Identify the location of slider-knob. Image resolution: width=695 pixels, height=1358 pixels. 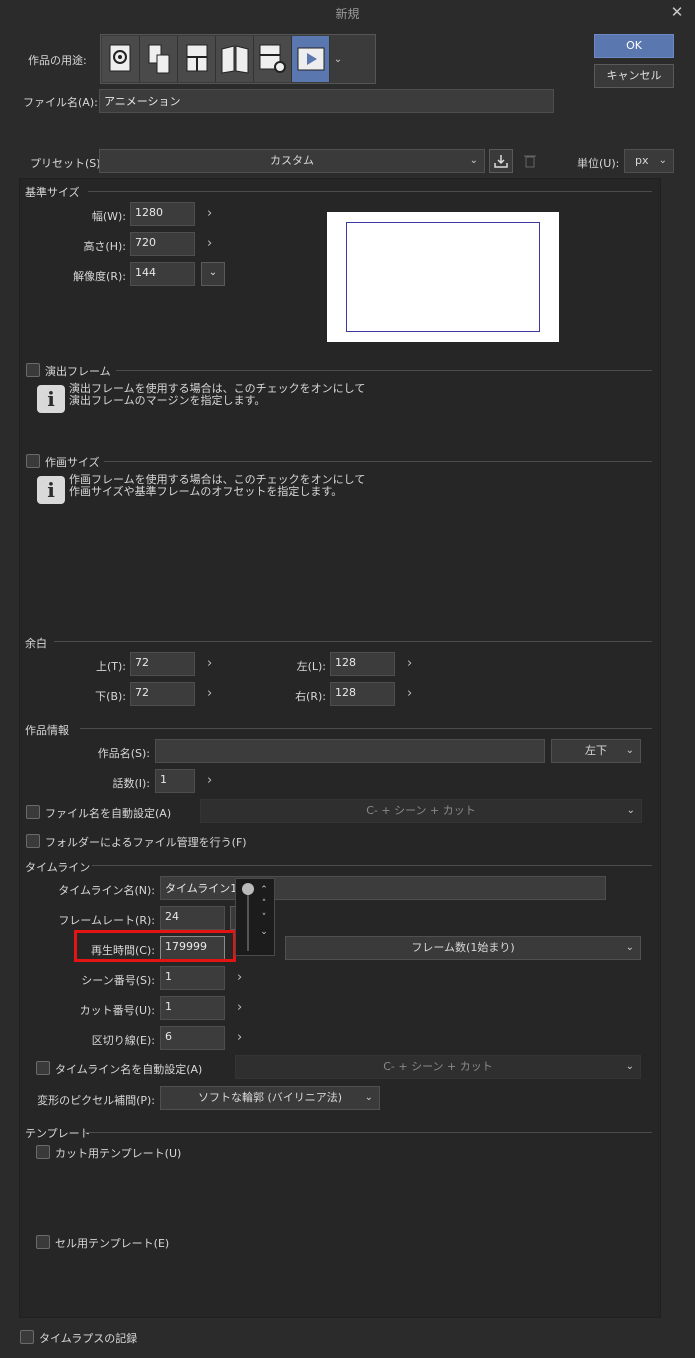
(248, 889).